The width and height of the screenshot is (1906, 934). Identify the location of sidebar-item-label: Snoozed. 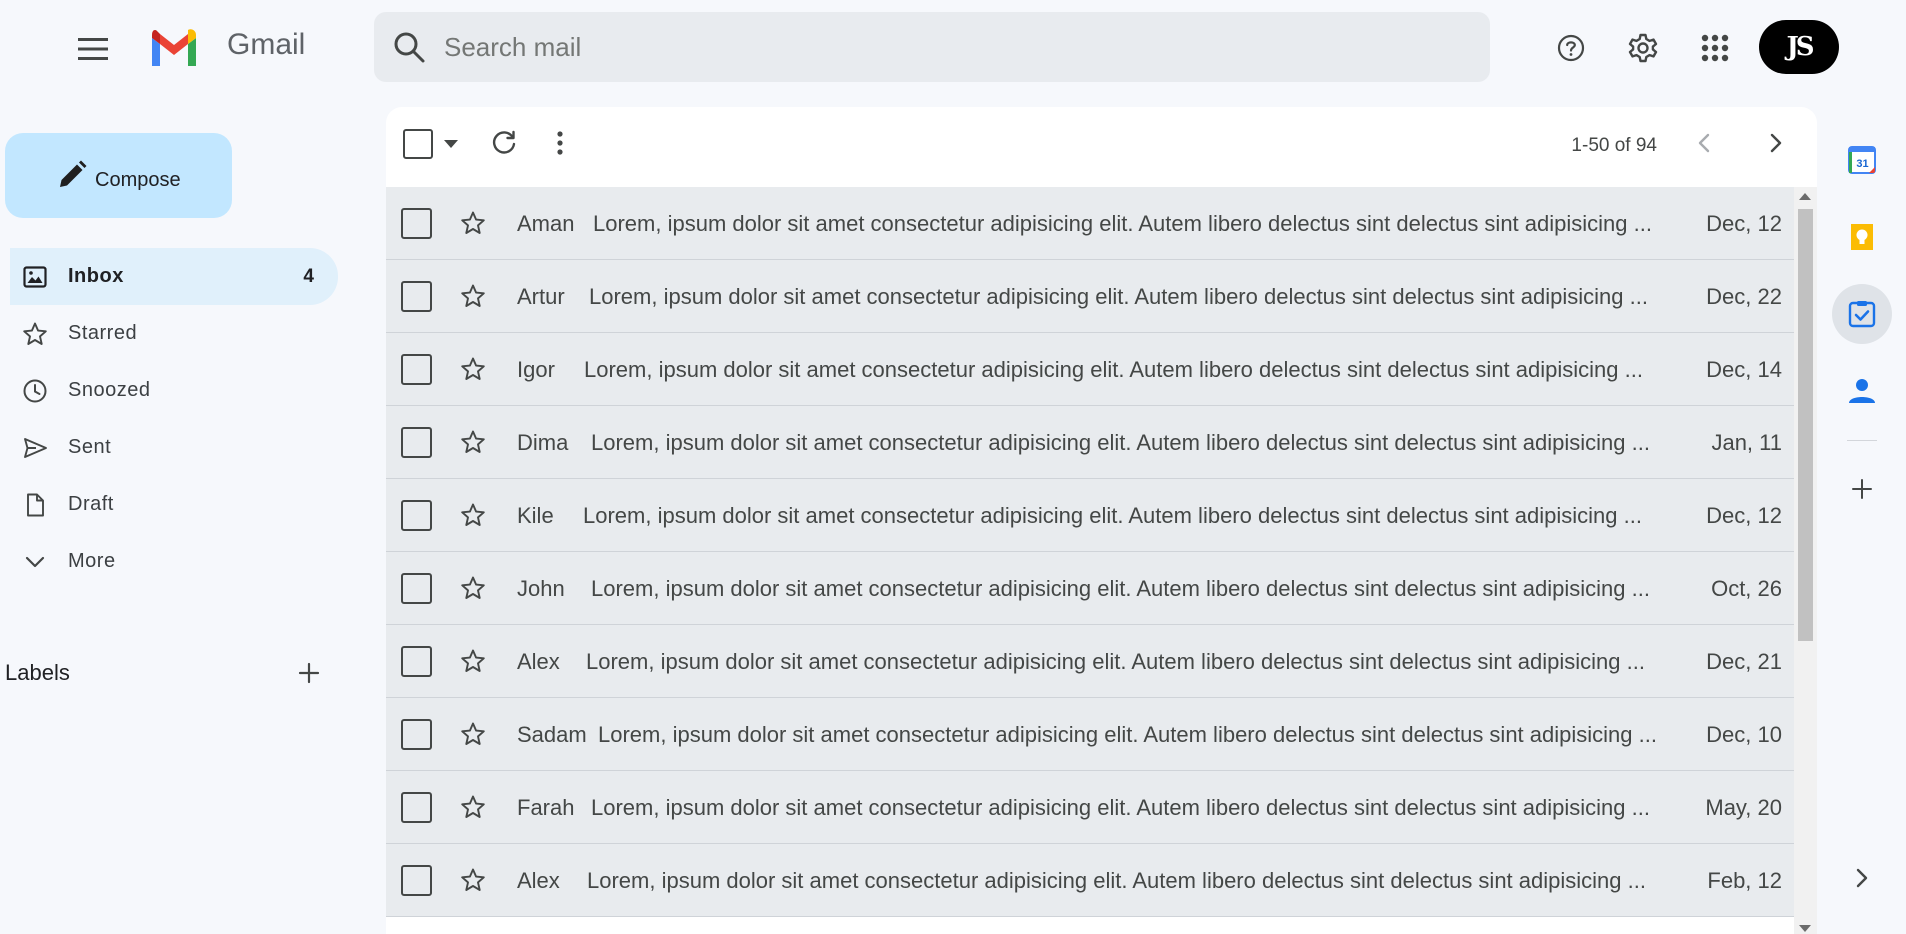
(109, 390).